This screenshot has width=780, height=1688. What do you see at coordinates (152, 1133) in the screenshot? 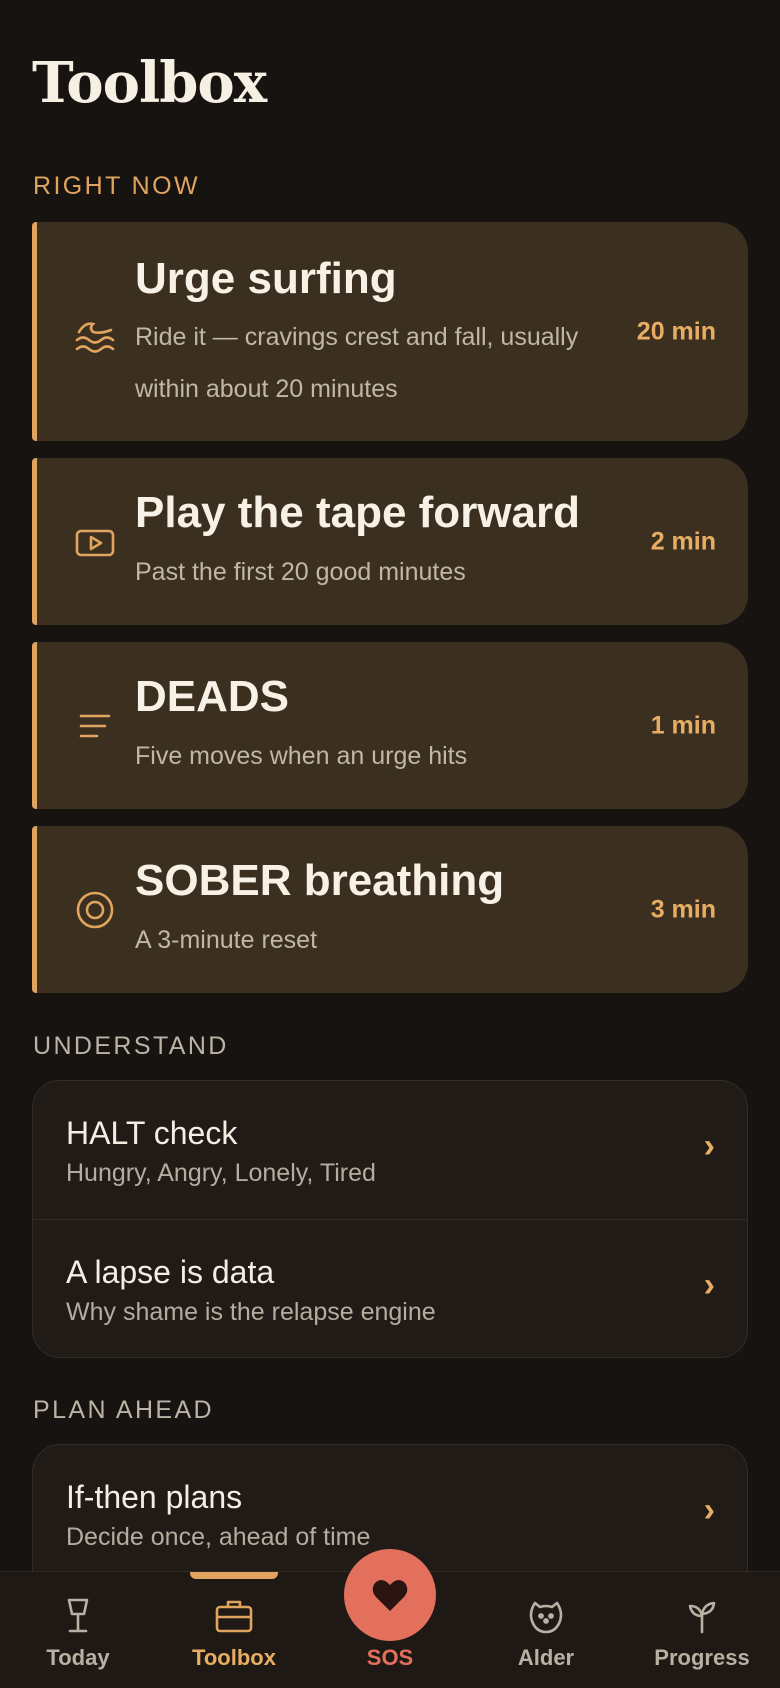
I see `list-item-title: HALT check` at bounding box center [152, 1133].